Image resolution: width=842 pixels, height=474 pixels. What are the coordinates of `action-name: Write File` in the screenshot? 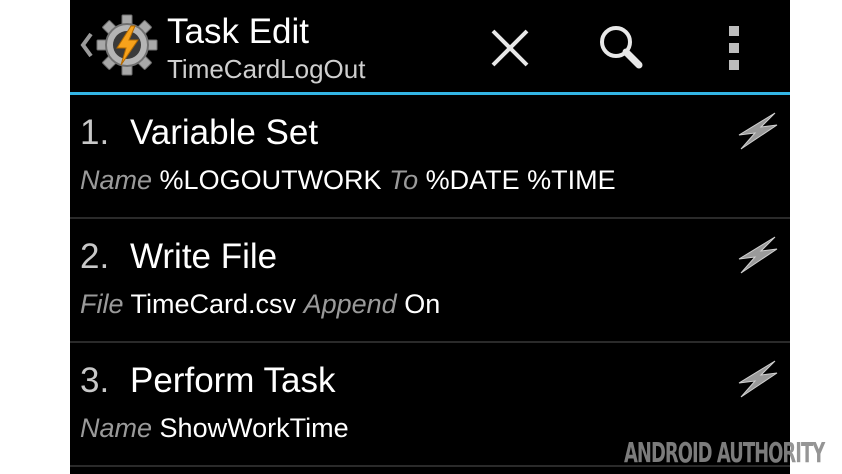 It's located at (204, 256).